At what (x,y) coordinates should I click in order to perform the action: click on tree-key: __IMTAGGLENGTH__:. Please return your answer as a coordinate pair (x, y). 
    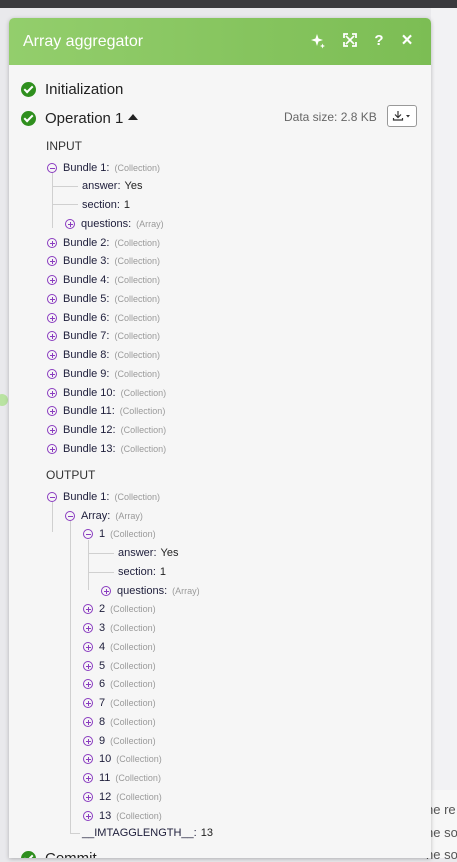
    Looking at the image, I should click on (139, 833).